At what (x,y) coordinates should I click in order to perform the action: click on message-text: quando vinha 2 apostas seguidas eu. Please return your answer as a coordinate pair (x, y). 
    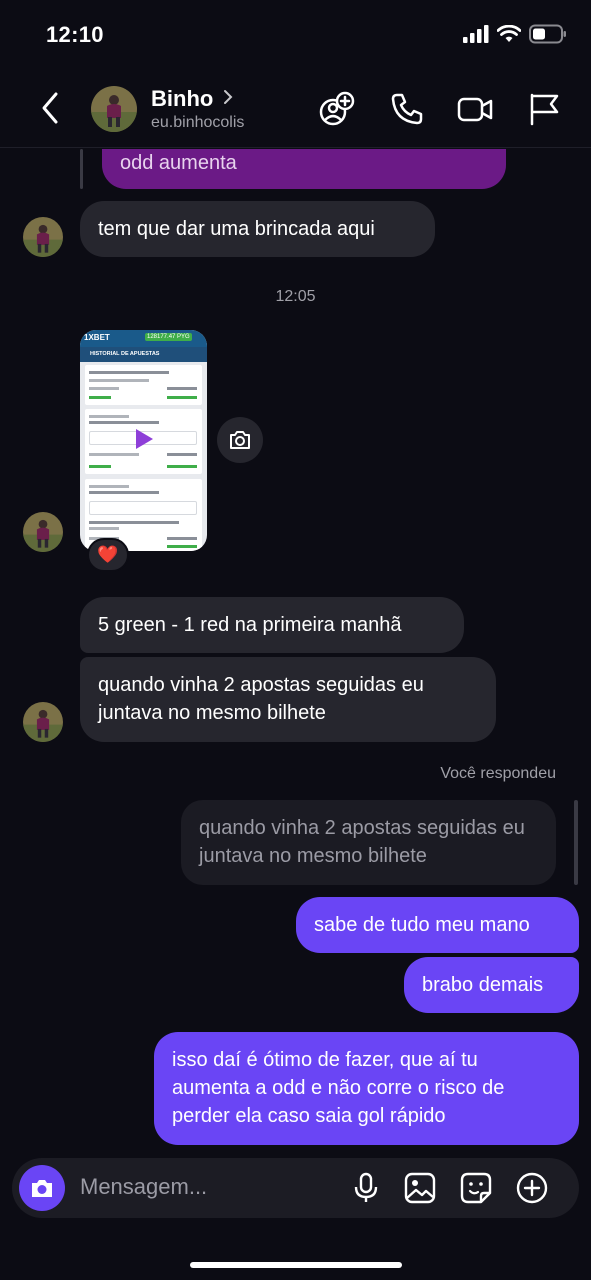
    Looking at the image, I should click on (261, 685).